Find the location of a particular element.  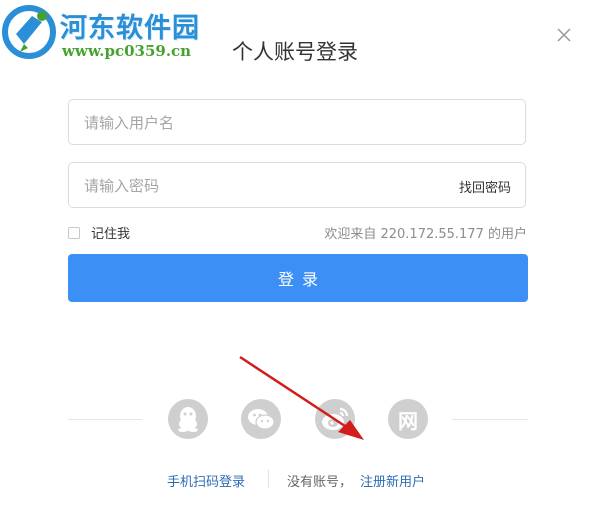

forgot-password-link: 找回密码 is located at coordinates (485, 186).